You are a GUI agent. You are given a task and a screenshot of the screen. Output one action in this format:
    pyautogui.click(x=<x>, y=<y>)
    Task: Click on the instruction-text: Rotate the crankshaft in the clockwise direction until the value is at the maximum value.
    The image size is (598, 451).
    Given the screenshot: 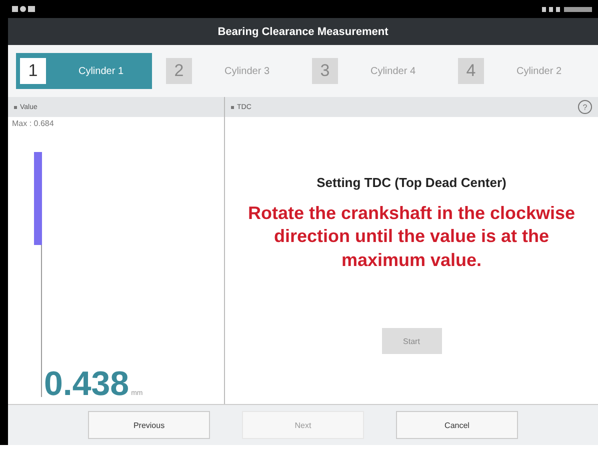 What is the action you would take?
    pyautogui.click(x=411, y=237)
    